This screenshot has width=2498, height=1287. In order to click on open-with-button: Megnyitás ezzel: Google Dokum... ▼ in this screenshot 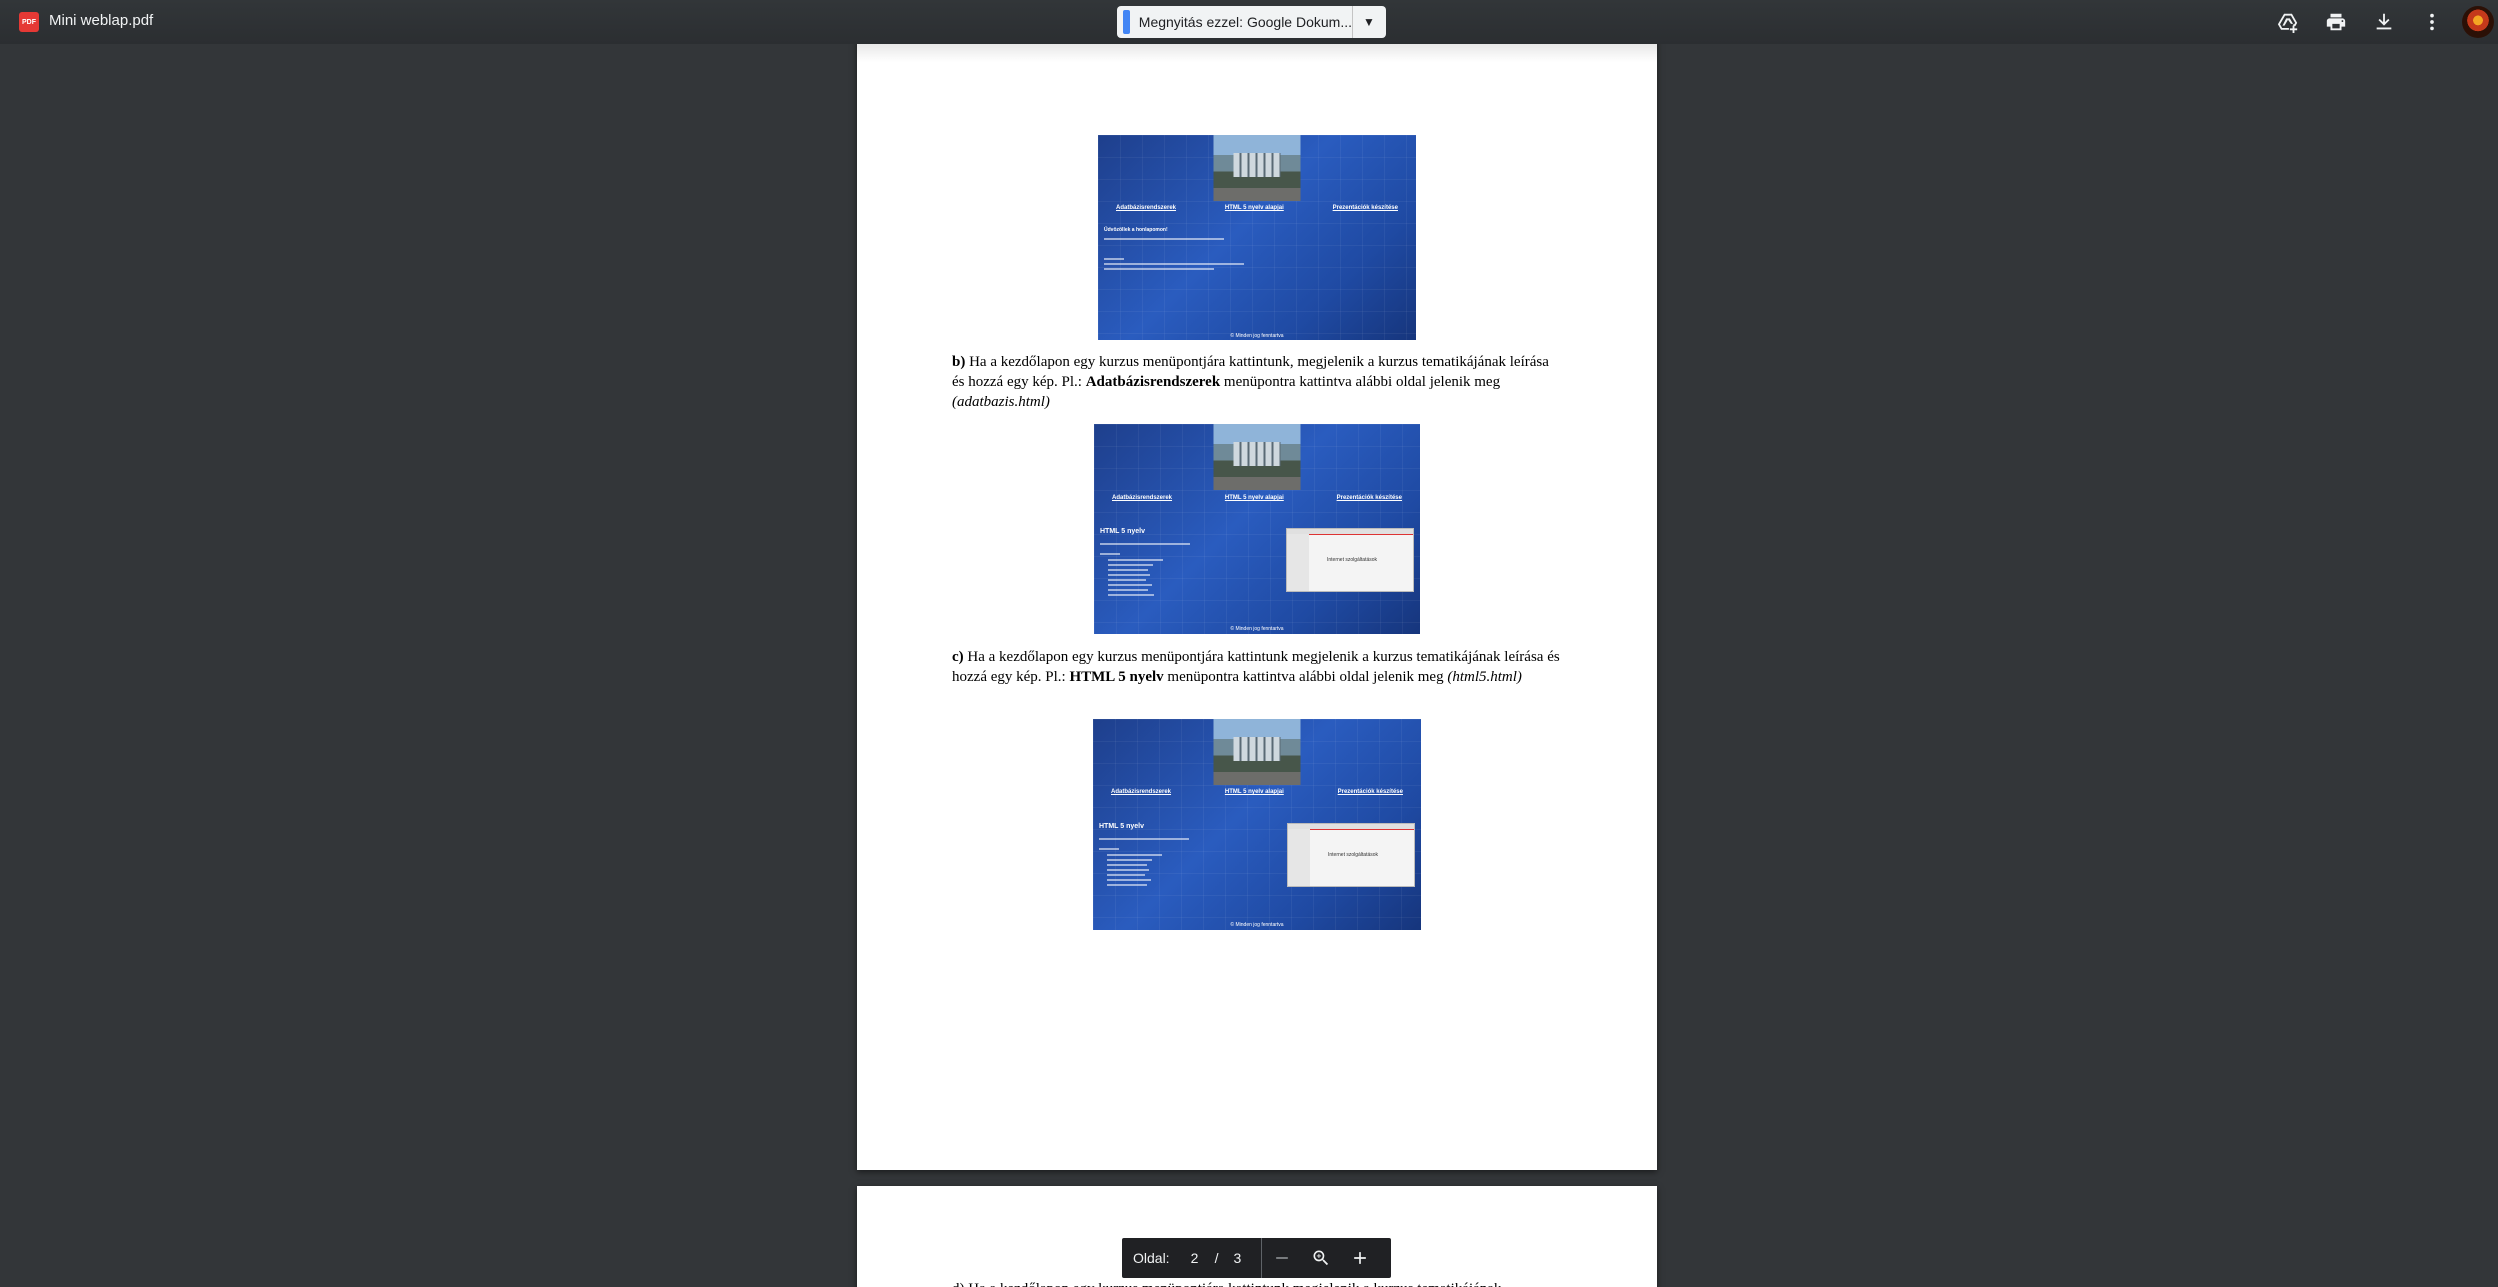, I will do `click(1251, 22)`.